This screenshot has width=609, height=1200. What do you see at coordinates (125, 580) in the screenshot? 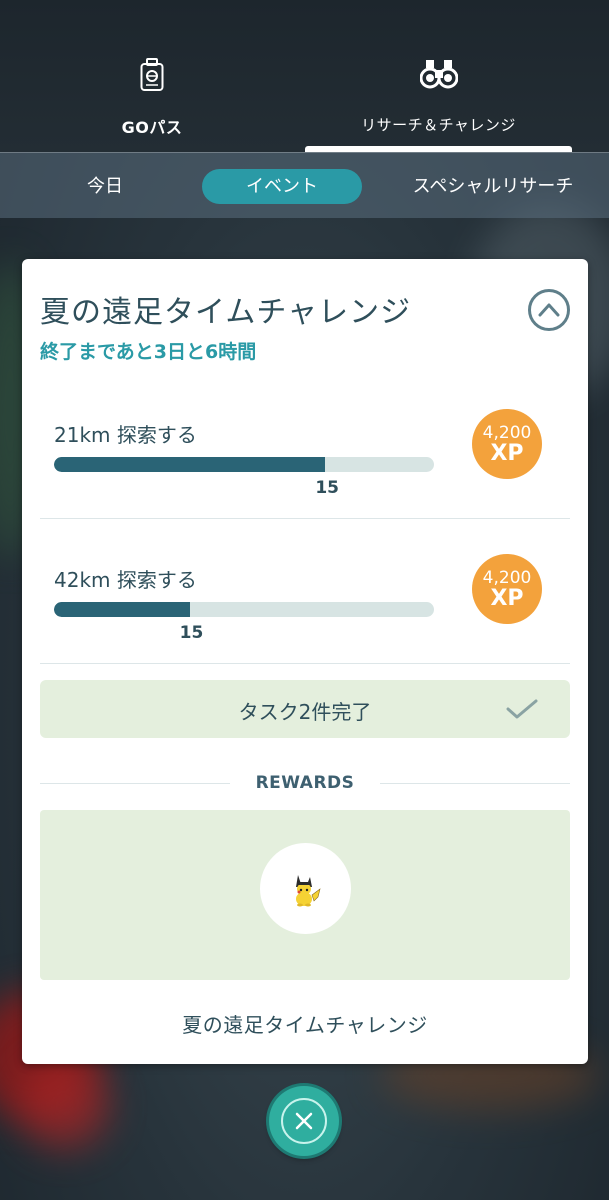
I see `task-label: 42km 探索する` at bounding box center [125, 580].